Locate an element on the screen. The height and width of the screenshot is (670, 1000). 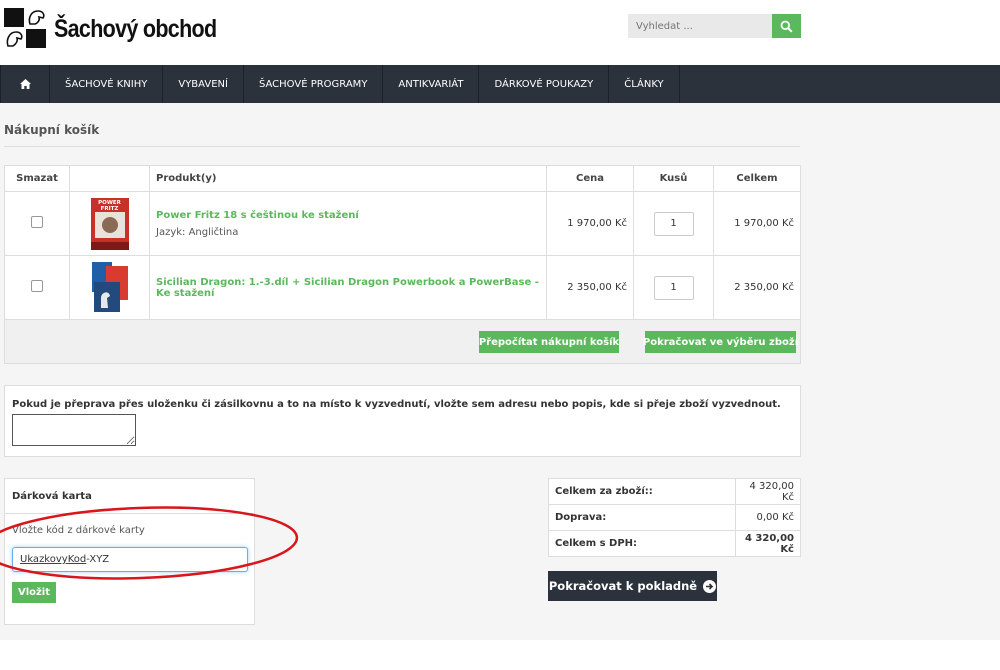
thumbnail-label: POWER FRITZ is located at coordinates (109, 205).